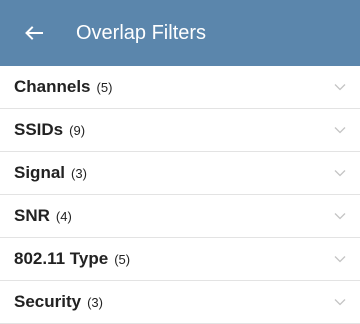 This screenshot has width=360, height=324. What do you see at coordinates (180, 259) in the screenshot?
I see `filter-row-80211-type: 802.11 Type (5)` at bounding box center [180, 259].